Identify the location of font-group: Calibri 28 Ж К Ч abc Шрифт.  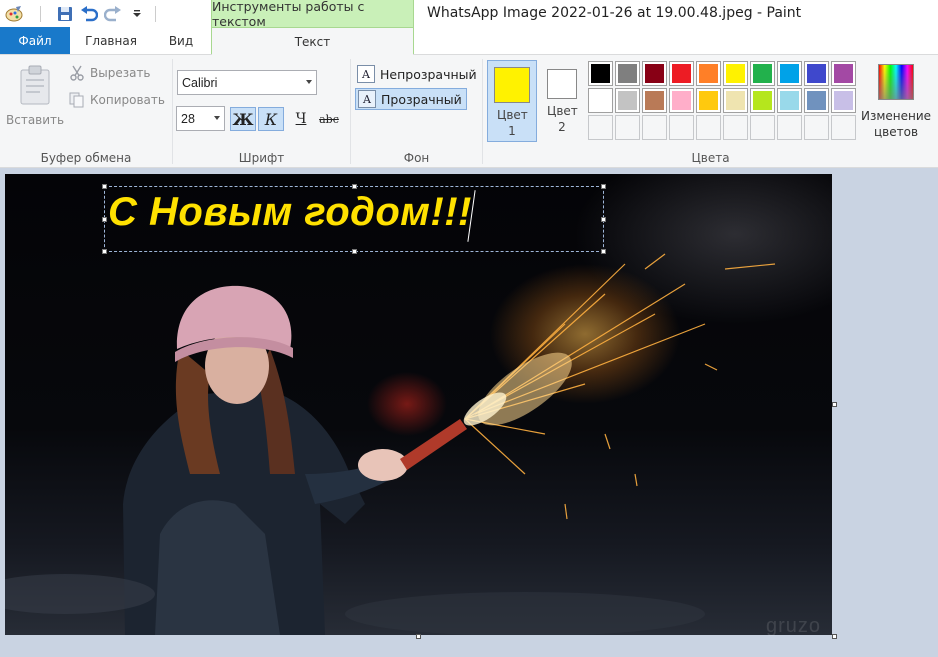
(261, 111).